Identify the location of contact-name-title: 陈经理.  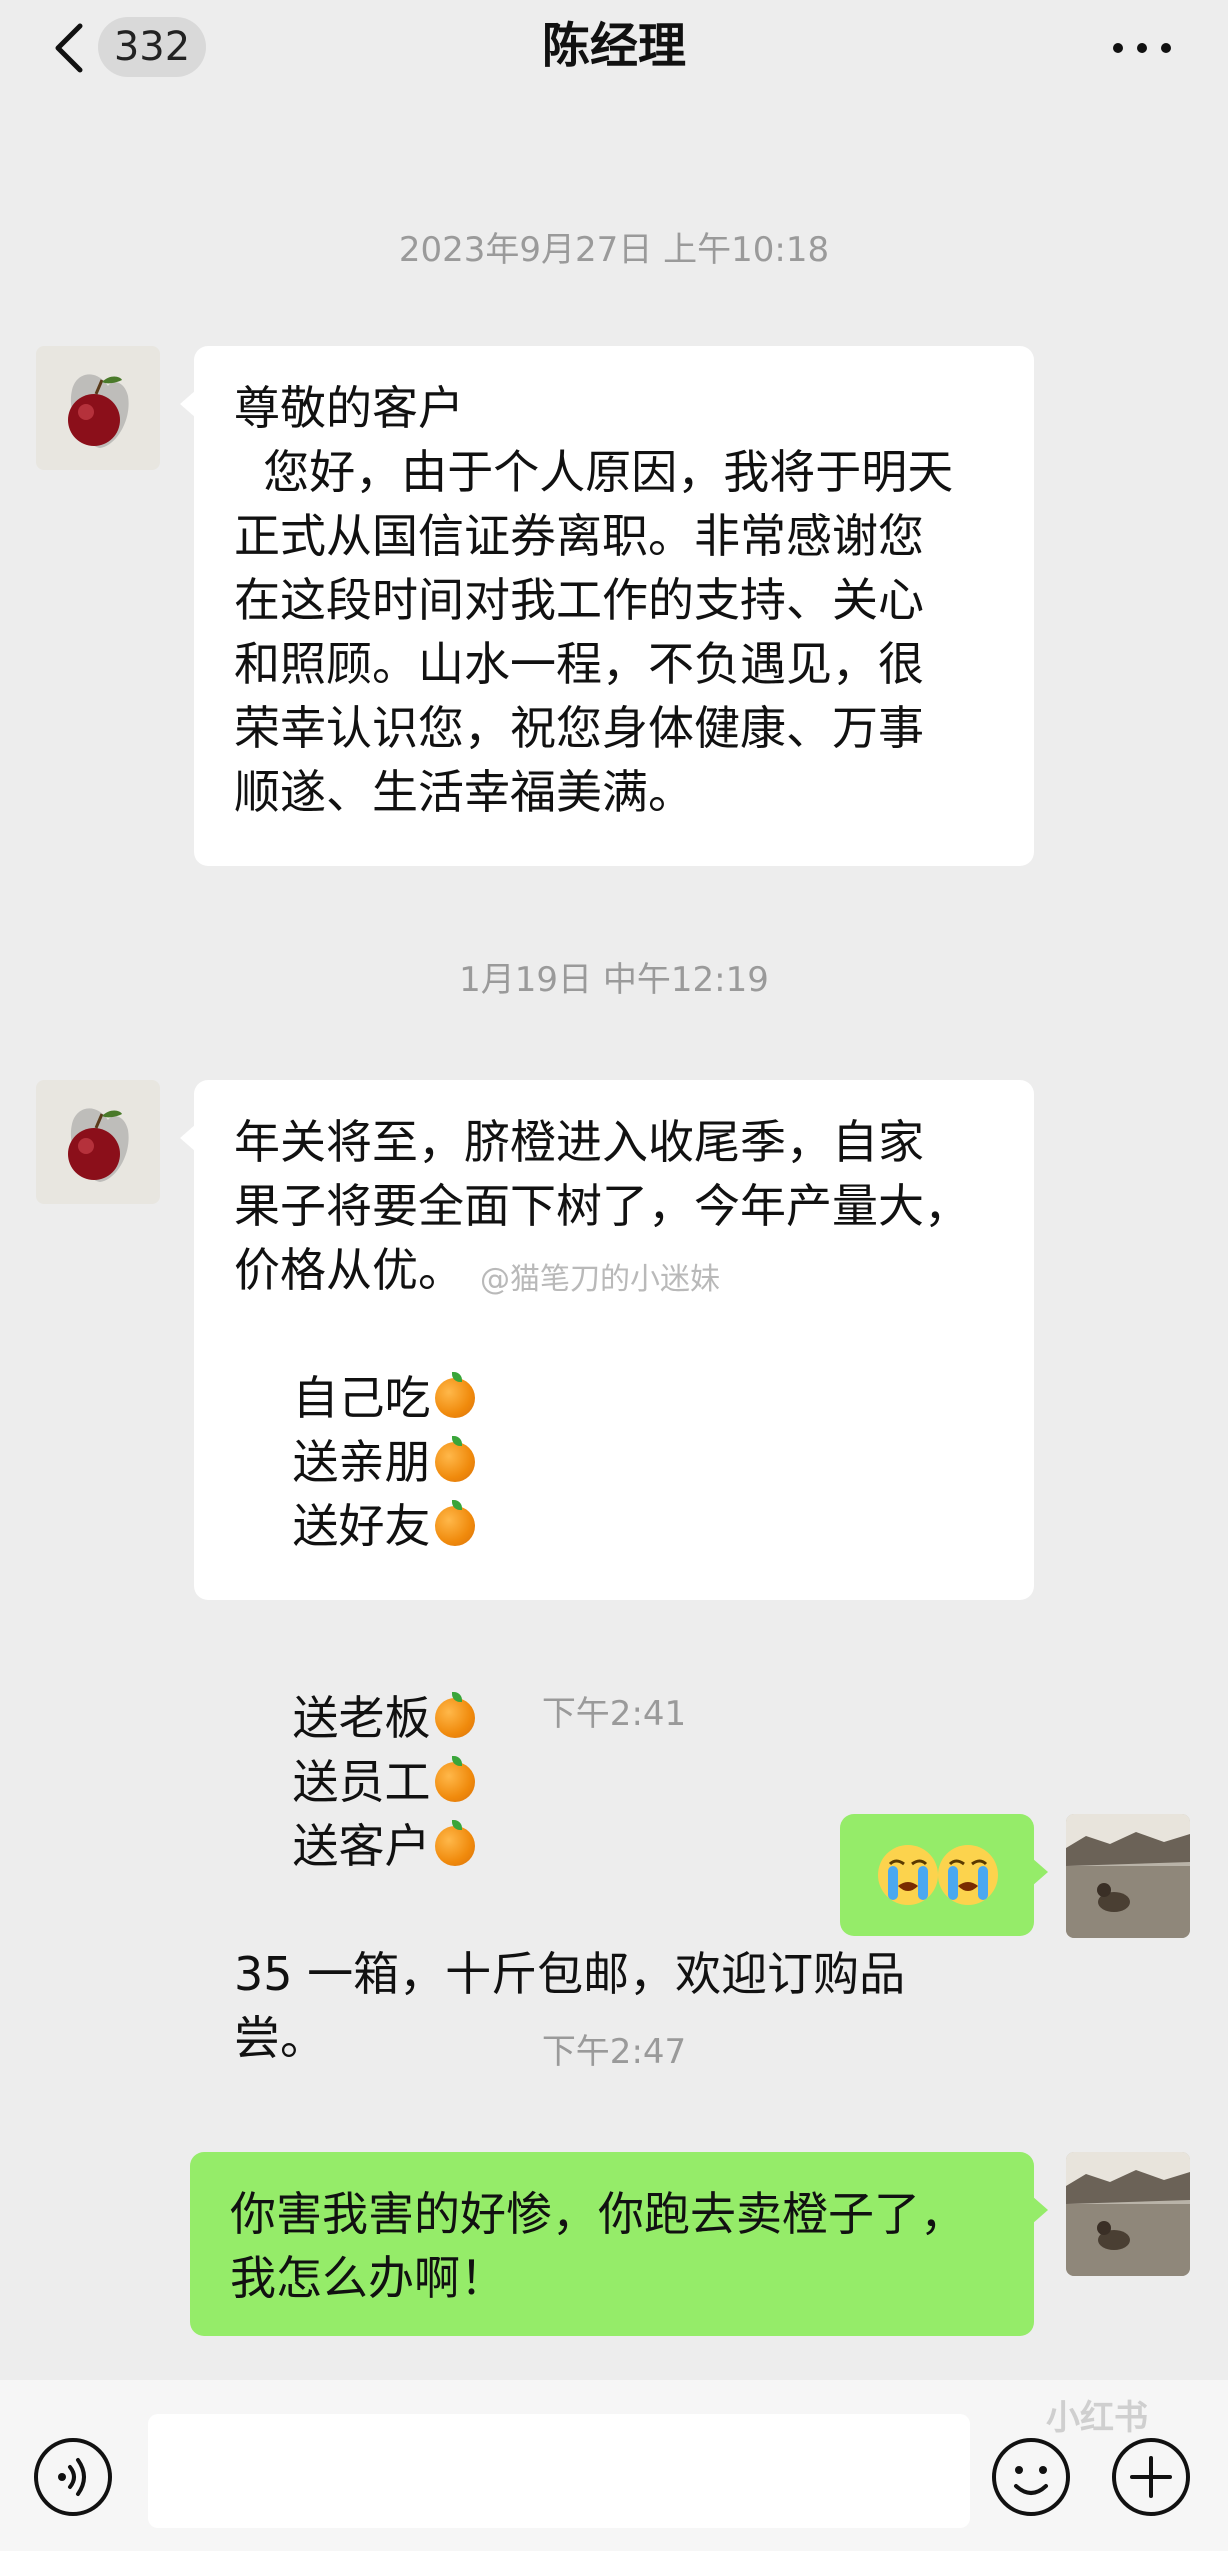
(613, 46).